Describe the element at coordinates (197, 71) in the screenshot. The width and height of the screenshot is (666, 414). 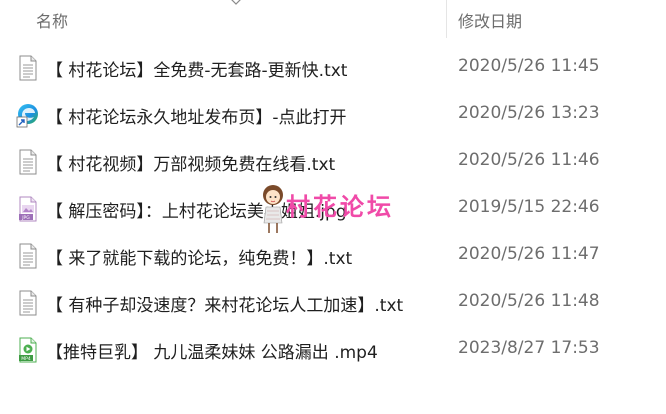
I see `file-name: 【 村花论坛】全免费-无套路-更新快.txt` at that location.